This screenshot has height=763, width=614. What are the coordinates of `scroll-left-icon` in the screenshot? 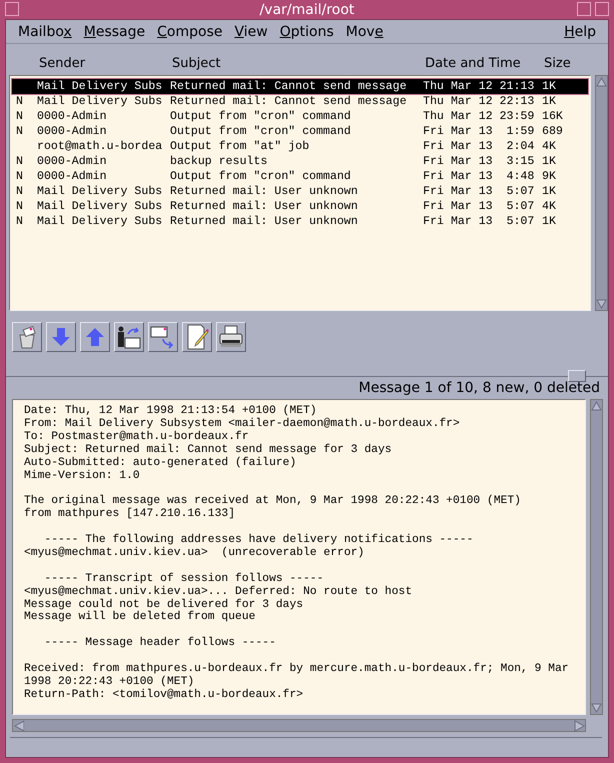 It's located at (18, 726).